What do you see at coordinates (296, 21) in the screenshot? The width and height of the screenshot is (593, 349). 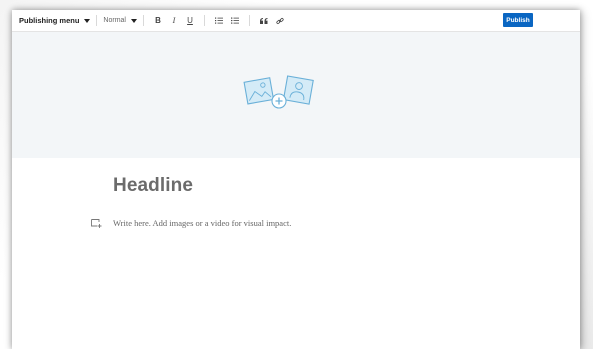 I see `editor-toolbar: Publishing menu Normal B I U Publish` at bounding box center [296, 21].